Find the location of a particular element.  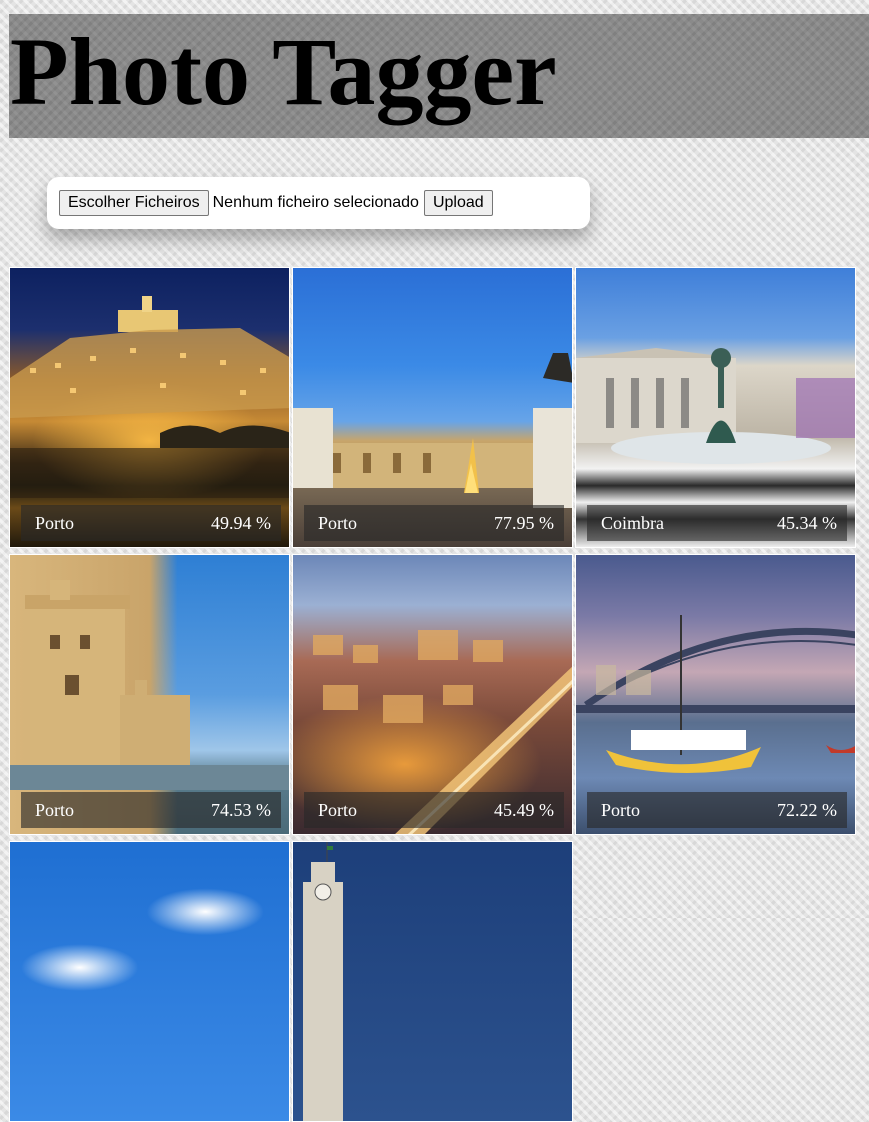

upload-button: Upload is located at coordinates (458, 203).